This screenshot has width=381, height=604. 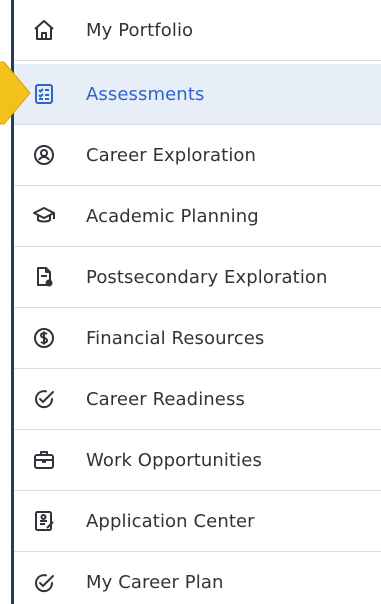 What do you see at coordinates (15, 93) in the screenshot?
I see `pointer-arrow-icon` at bounding box center [15, 93].